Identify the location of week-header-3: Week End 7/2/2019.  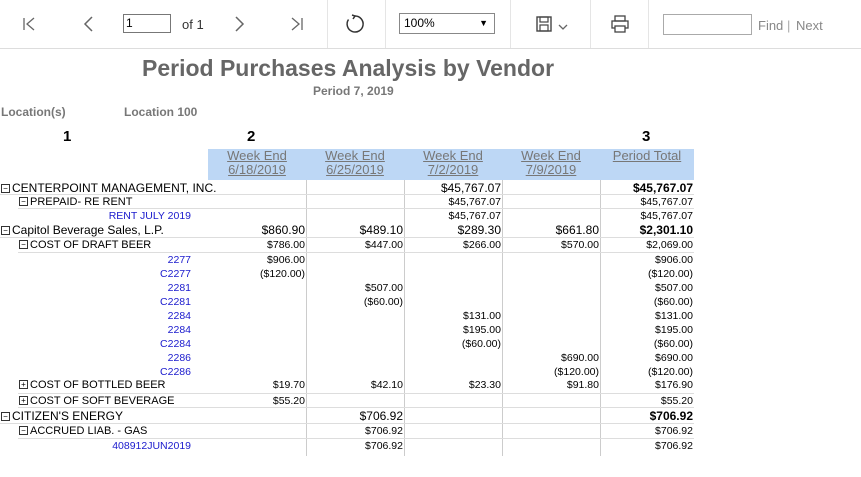
(453, 163).